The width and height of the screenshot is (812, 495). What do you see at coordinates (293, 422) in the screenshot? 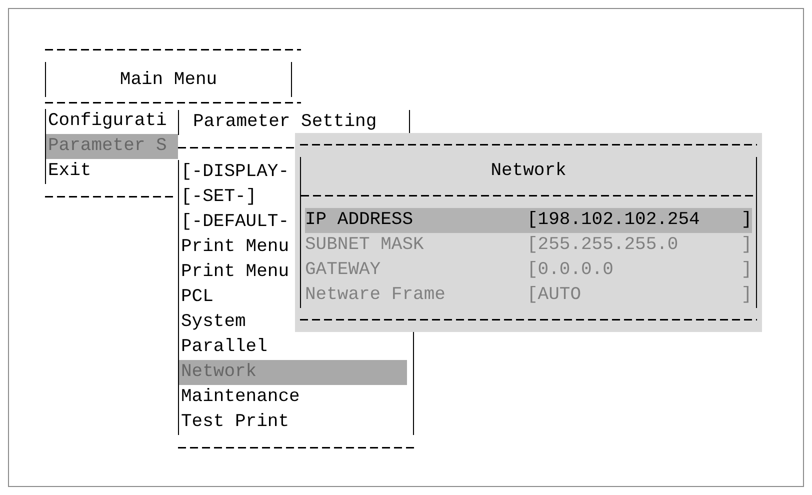
I see `menu-item: Test Print` at bounding box center [293, 422].